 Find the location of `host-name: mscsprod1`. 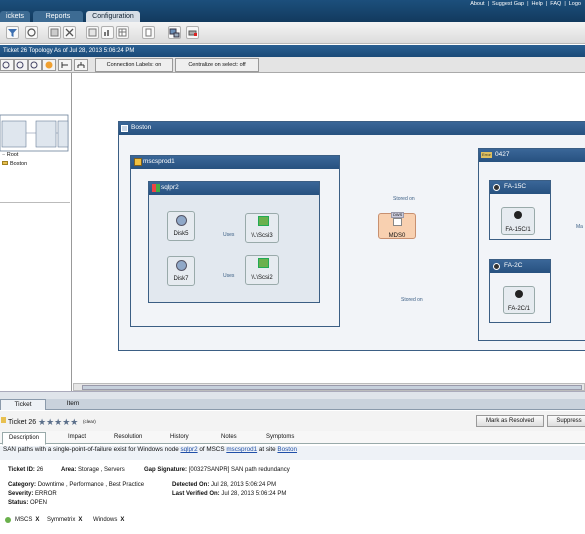

host-name: mscsprod1 is located at coordinates (159, 161).